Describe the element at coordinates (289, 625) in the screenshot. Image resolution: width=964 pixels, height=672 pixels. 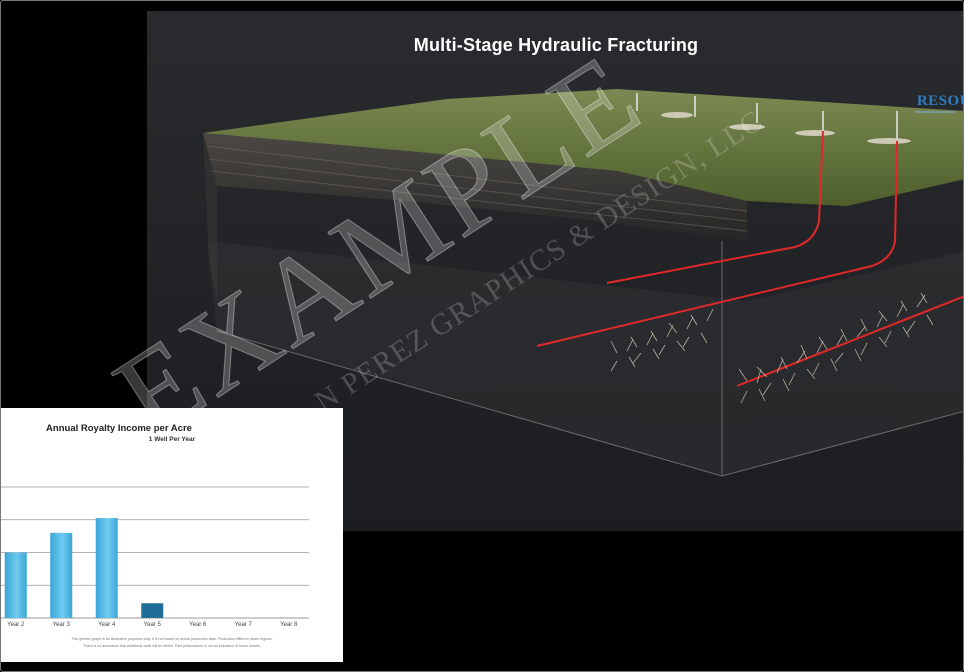
I see `chart-x-tick-label: Year 8` at that location.